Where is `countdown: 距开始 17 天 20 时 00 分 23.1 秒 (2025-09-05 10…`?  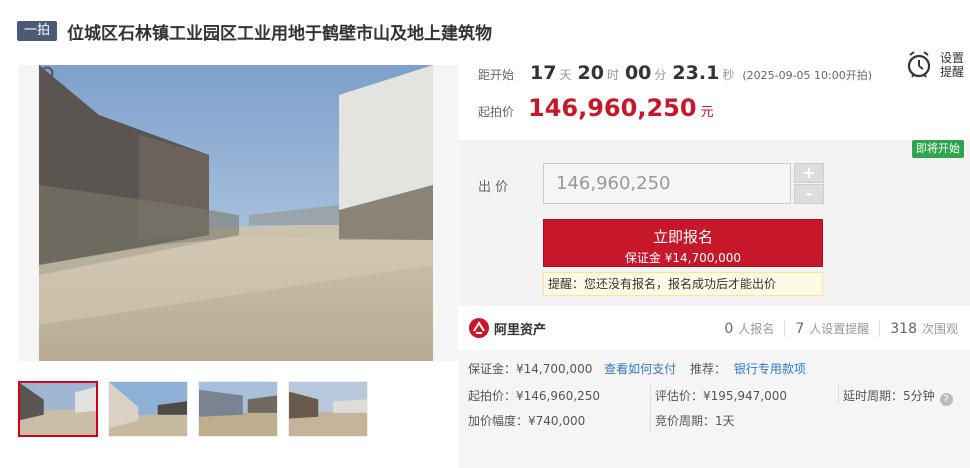
countdown: 距开始 17 天 20 时 00 分 23.1 秒 (2025-09-05 10… is located at coordinates (675, 73).